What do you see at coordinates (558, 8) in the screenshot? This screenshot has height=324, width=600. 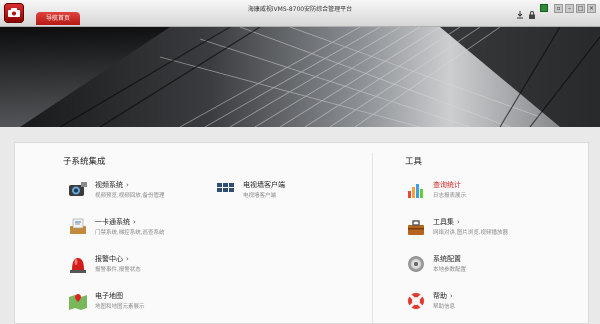 I see `restore-button: ▫` at bounding box center [558, 8].